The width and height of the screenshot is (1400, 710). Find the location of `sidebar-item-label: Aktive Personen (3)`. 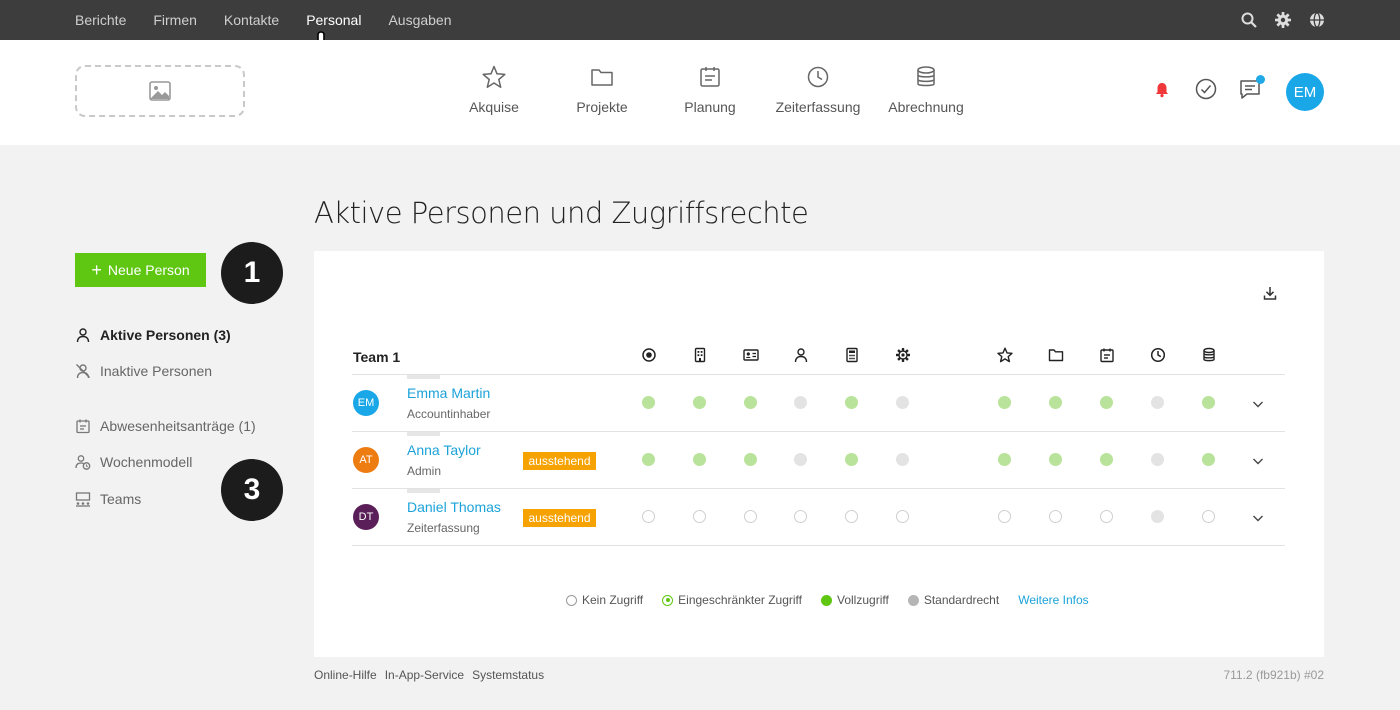

sidebar-item-label: Aktive Personen (3) is located at coordinates (165, 335).